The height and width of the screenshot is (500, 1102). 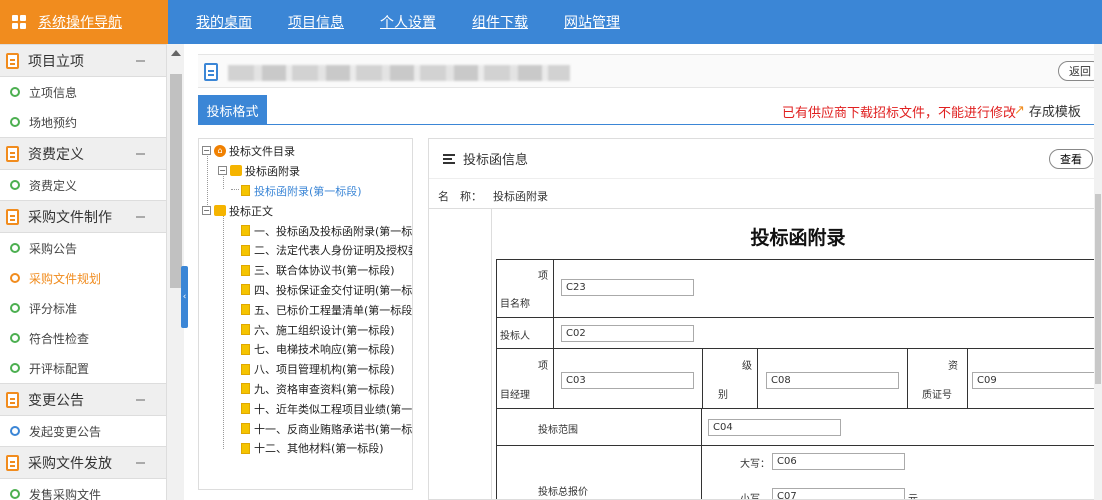 What do you see at coordinates (211, 72) in the screenshot?
I see `file-icon` at bounding box center [211, 72].